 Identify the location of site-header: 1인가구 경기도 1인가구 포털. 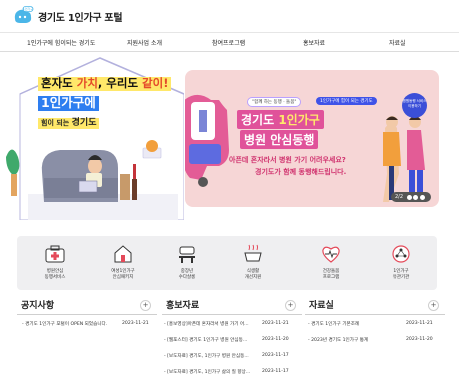
(229, 16).